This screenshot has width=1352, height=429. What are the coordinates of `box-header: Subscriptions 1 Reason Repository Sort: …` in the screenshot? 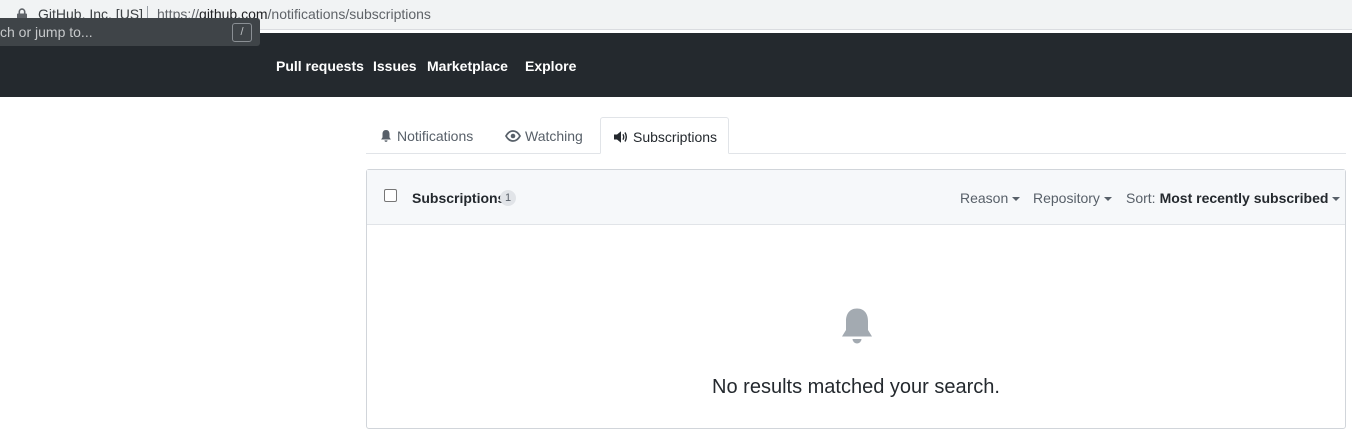 It's located at (856, 197).